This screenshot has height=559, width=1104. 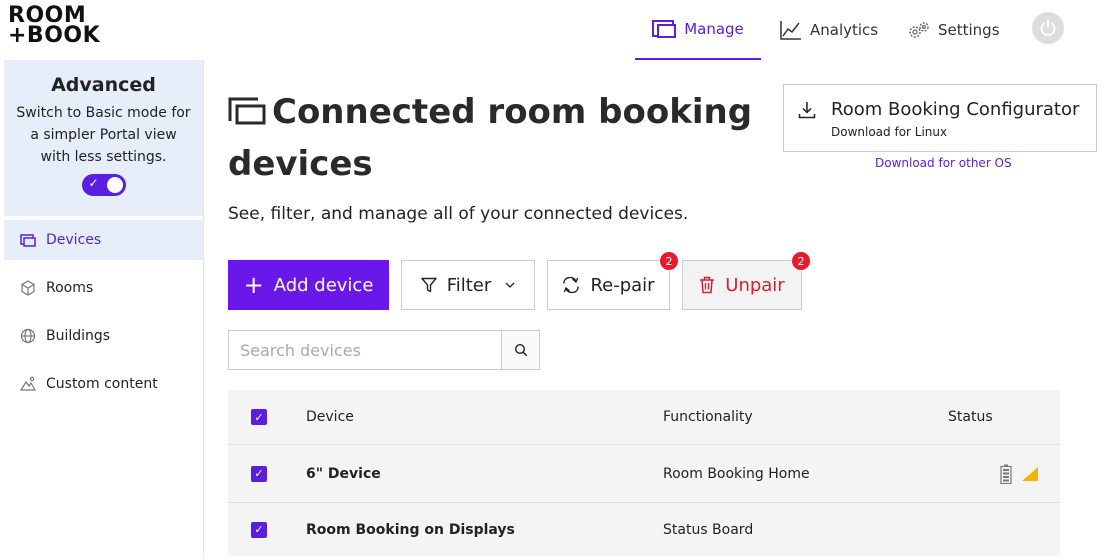 I want to click on analytics-icon, so click(x=790, y=30).